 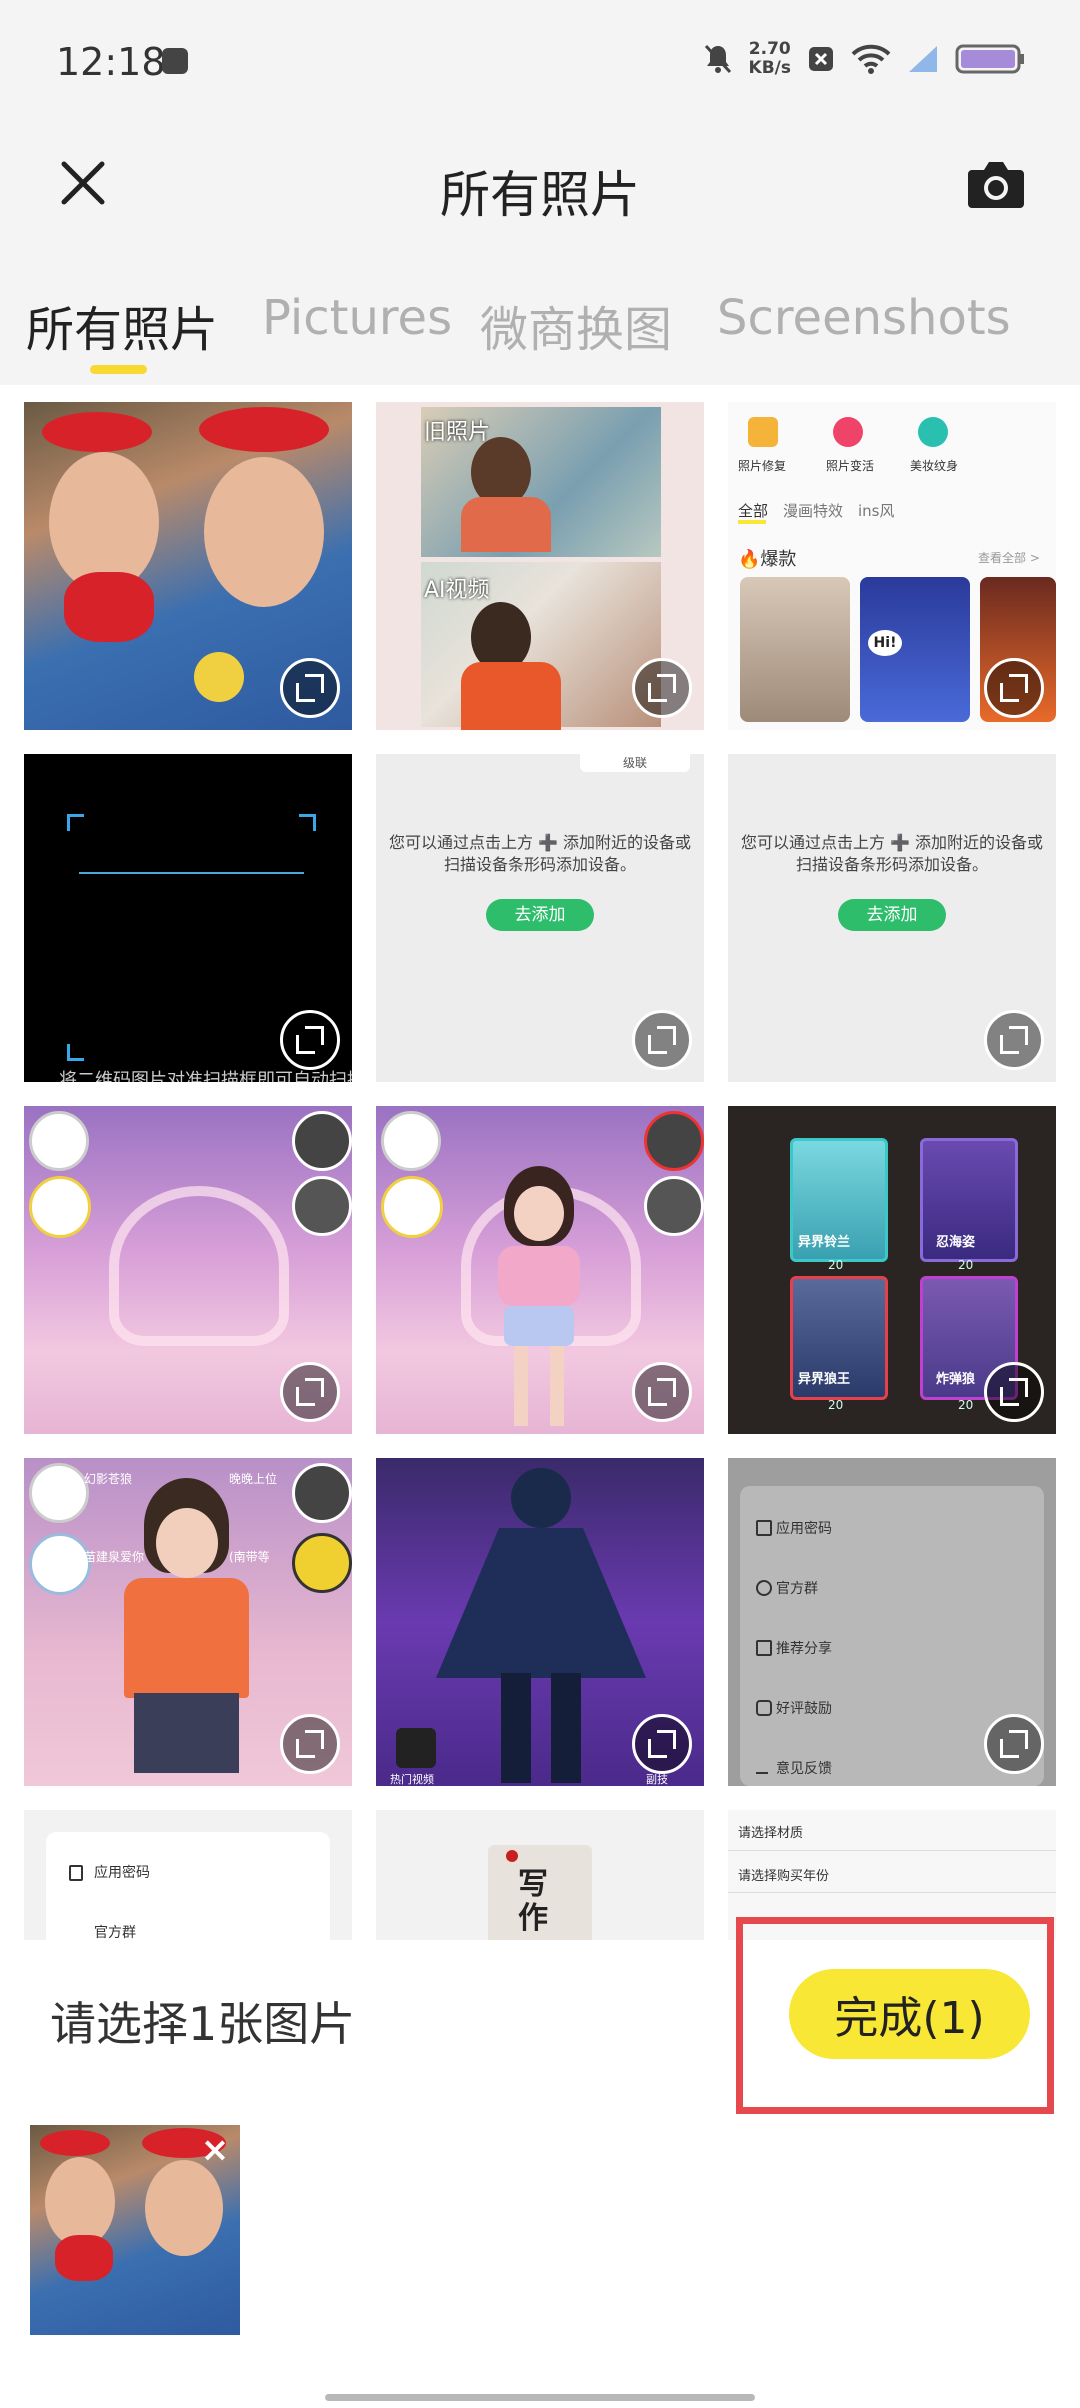 I want to click on photo-thumbnail: 热门视频 副技, so click(x=540, y=1622).